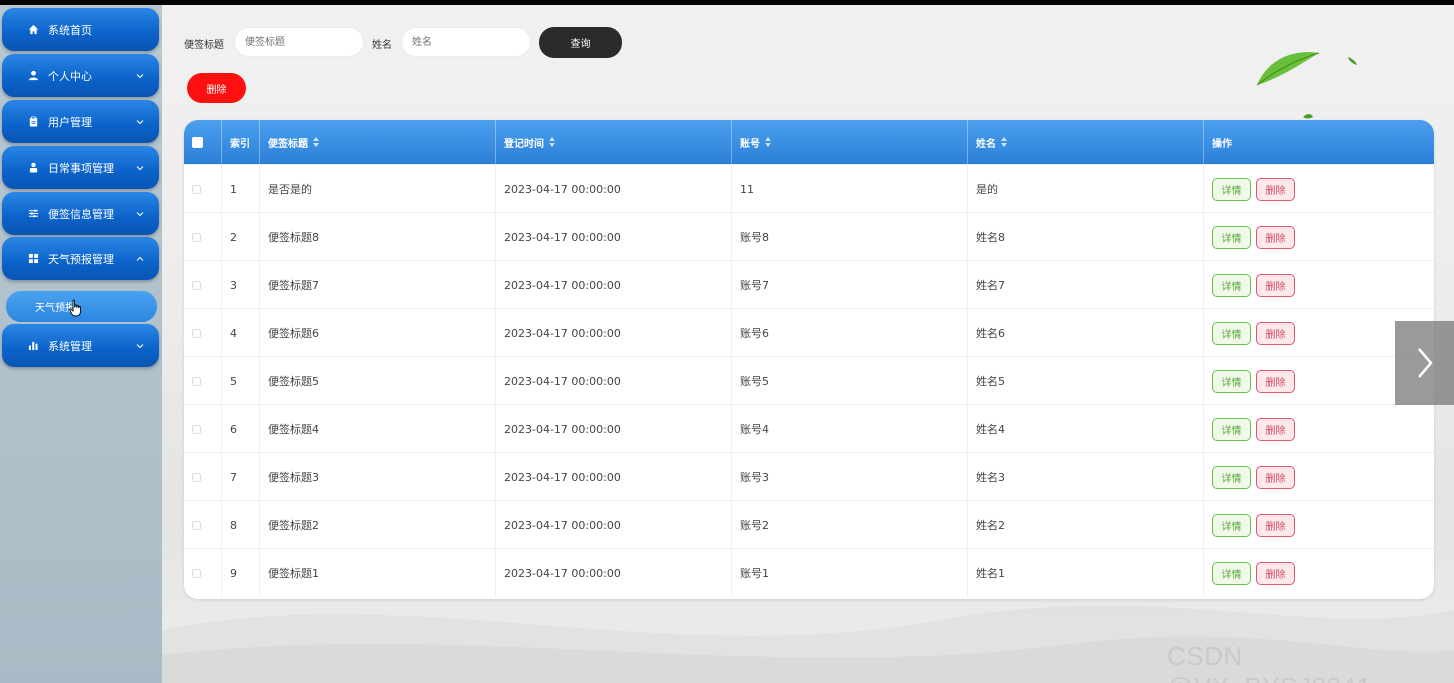  Describe the element at coordinates (216, 88) in the screenshot. I see `batch-delete-button: 删除` at that location.